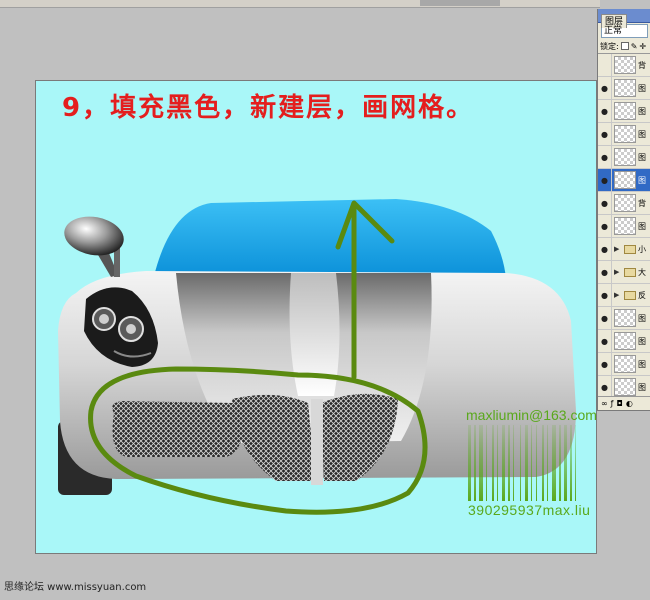 The width and height of the screenshot is (650, 600). I want to click on barcode-number: 390295937max.liu, so click(529, 510).